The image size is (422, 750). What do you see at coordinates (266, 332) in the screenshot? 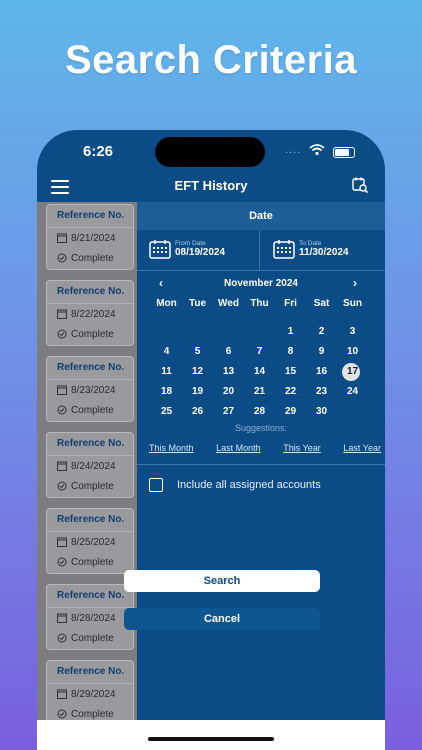
I see `calendar-week: 1 2 3` at bounding box center [266, 332].